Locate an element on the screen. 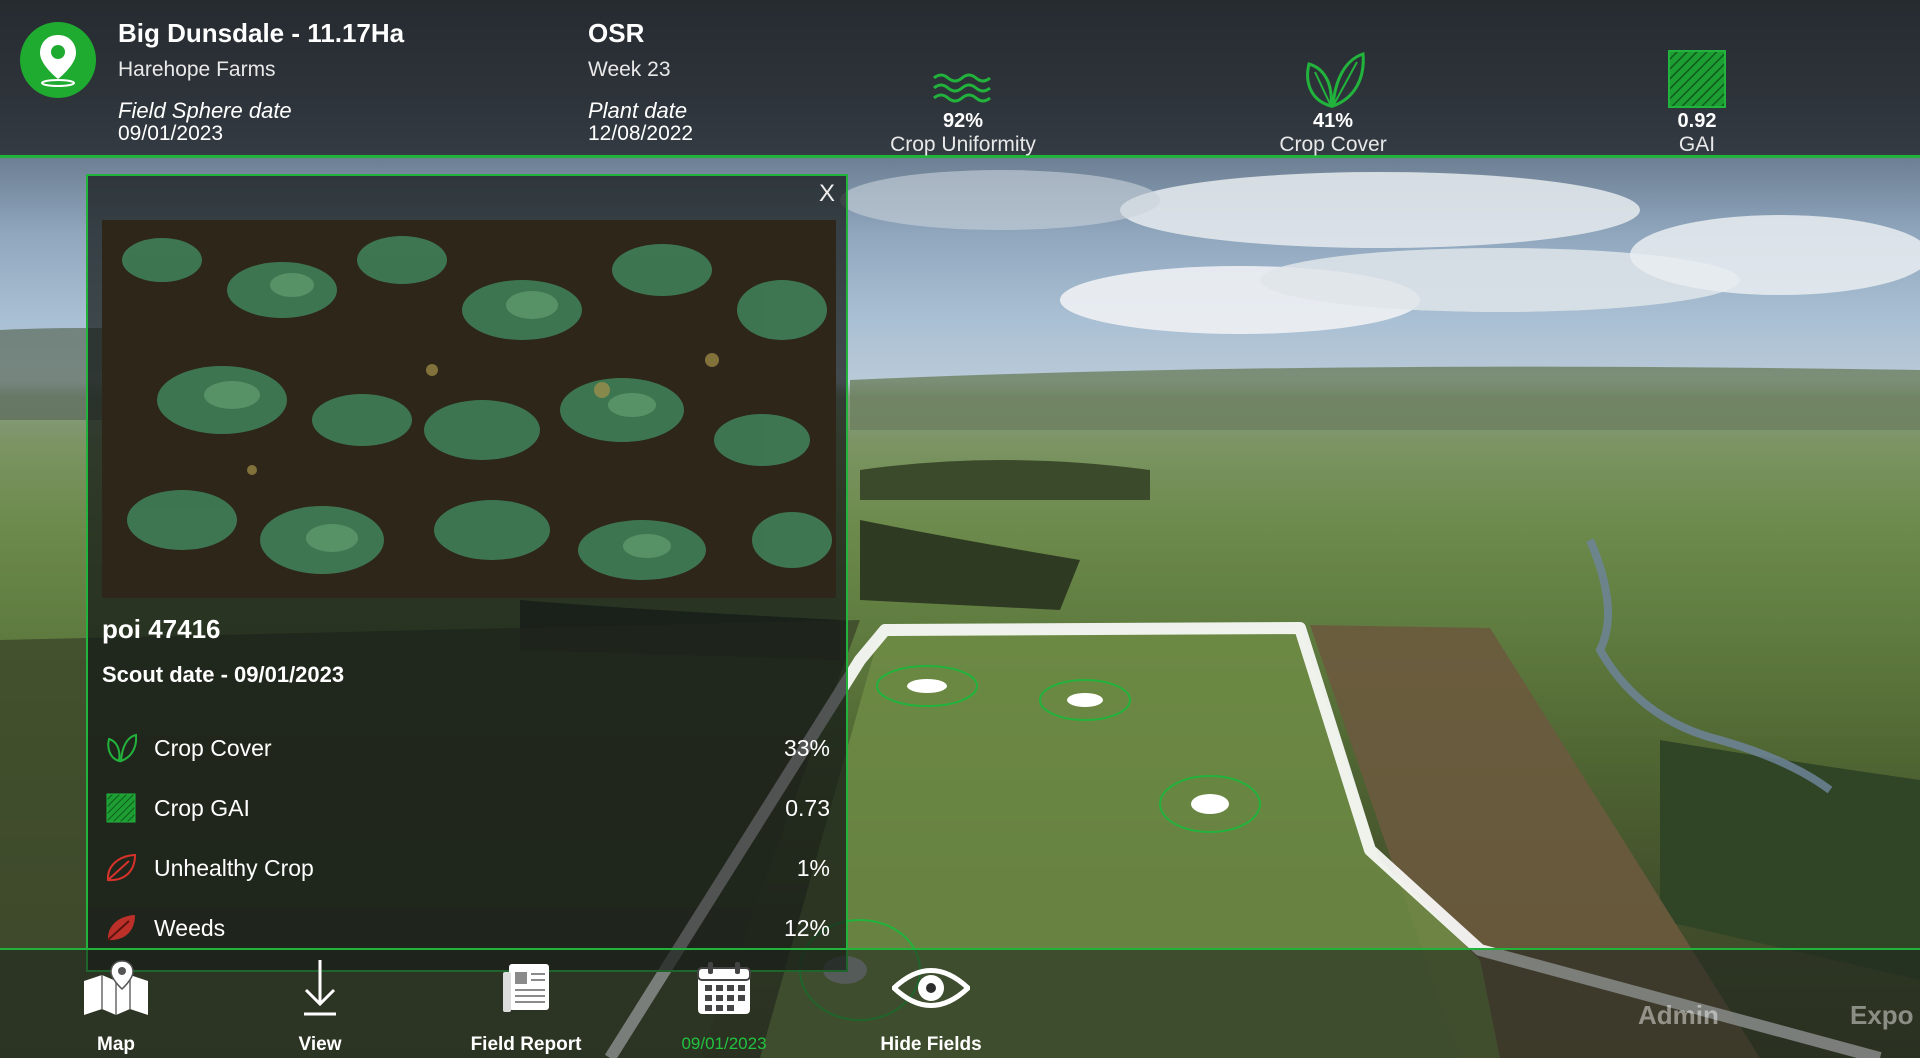 This screenshot has height=1058, width=1920. poi-crop-photo is located at coordinates (469, 409).